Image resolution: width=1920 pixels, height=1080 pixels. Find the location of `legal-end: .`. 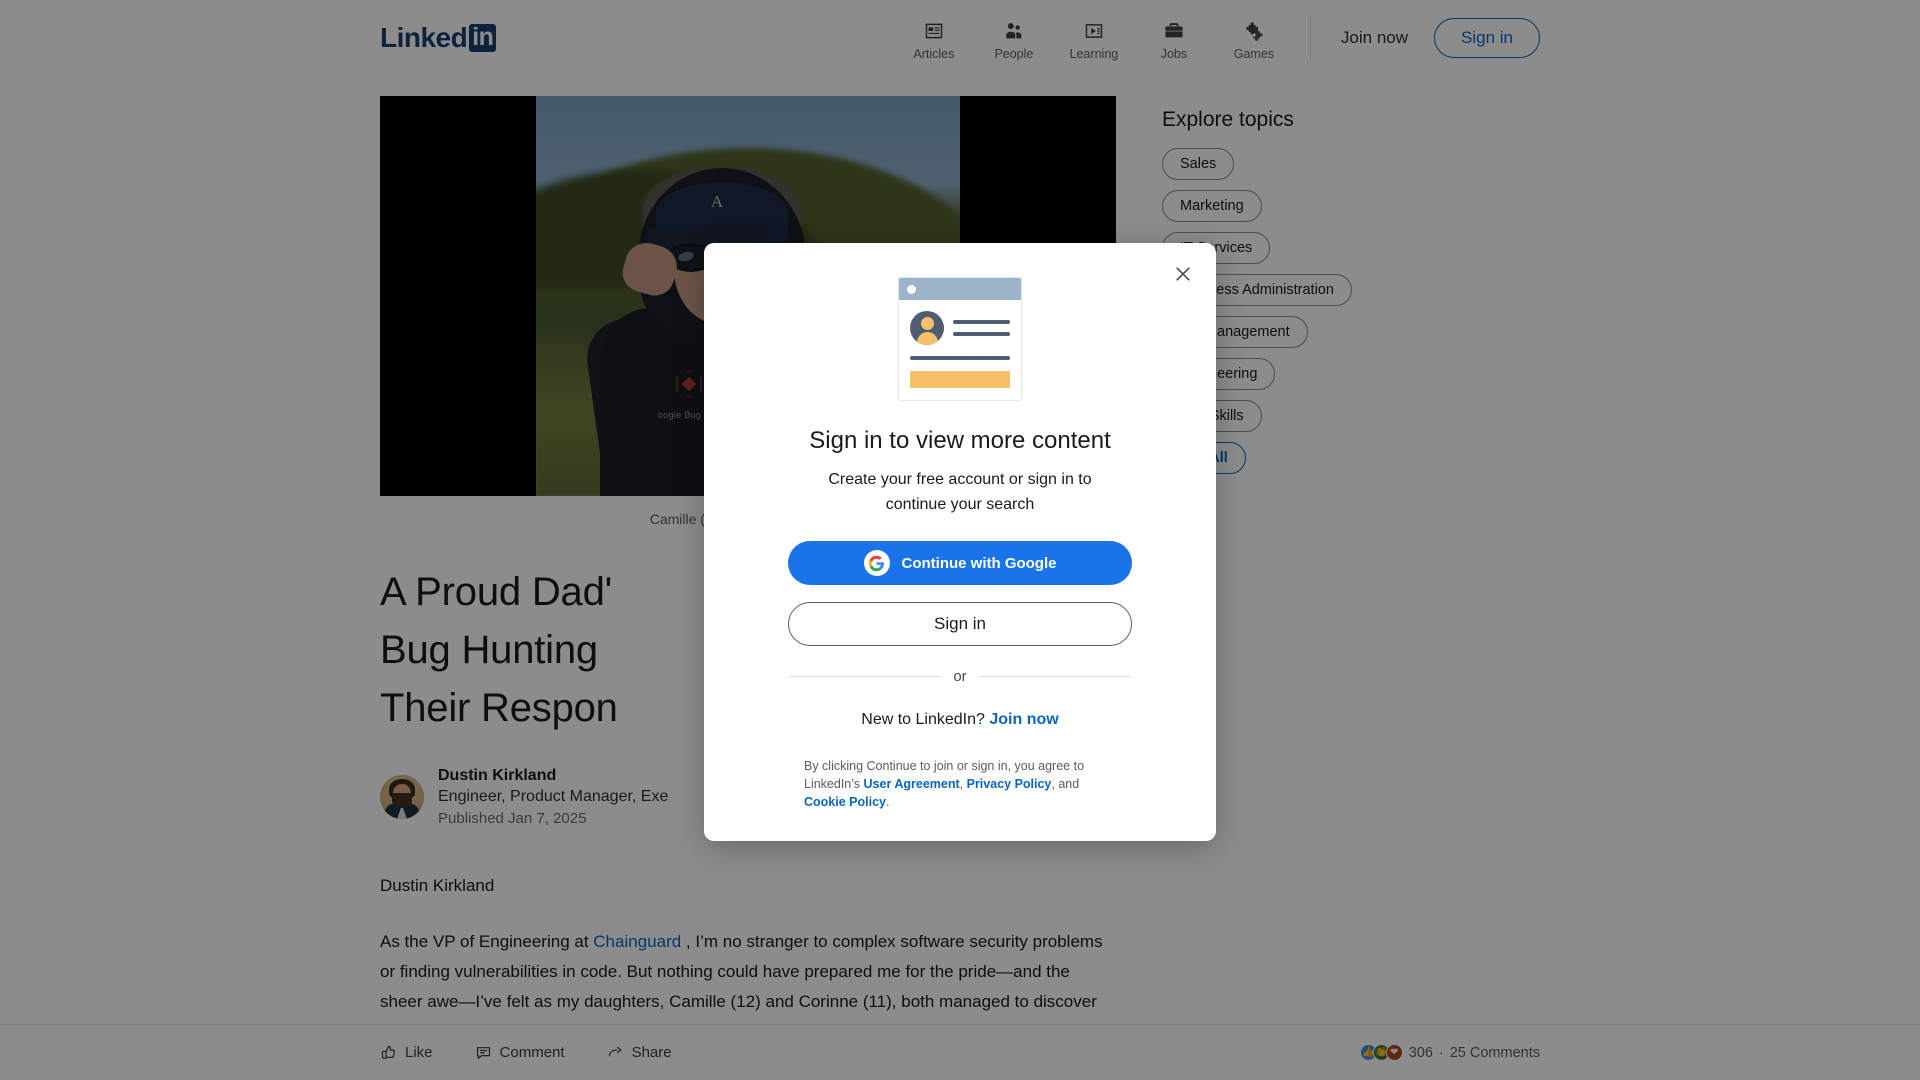

legal-end: . is located at coordinates (887, 802).